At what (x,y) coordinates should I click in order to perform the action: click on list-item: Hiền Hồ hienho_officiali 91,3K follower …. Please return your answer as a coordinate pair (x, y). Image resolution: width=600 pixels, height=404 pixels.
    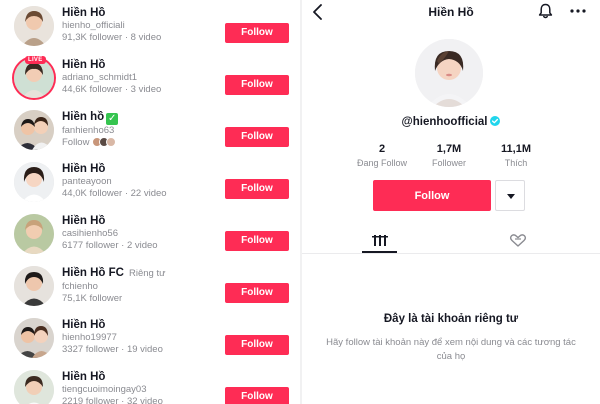
    Looking at the image, I should click on (150, 32).